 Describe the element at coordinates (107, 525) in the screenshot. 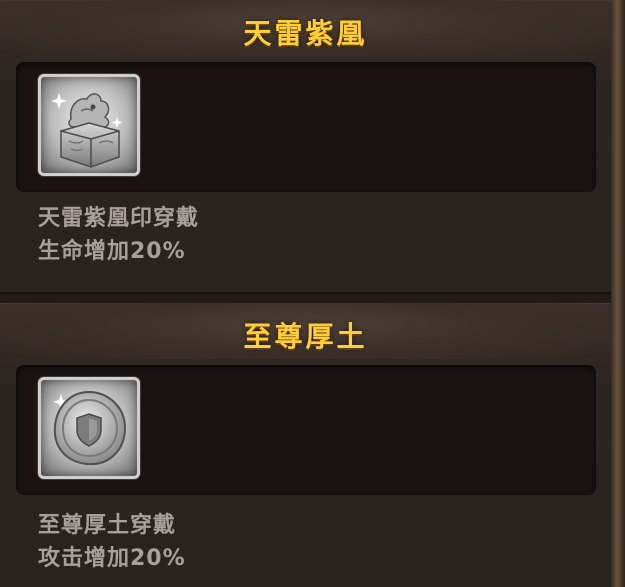

I see `description-line: 至尊厚土穿戴` at that location.